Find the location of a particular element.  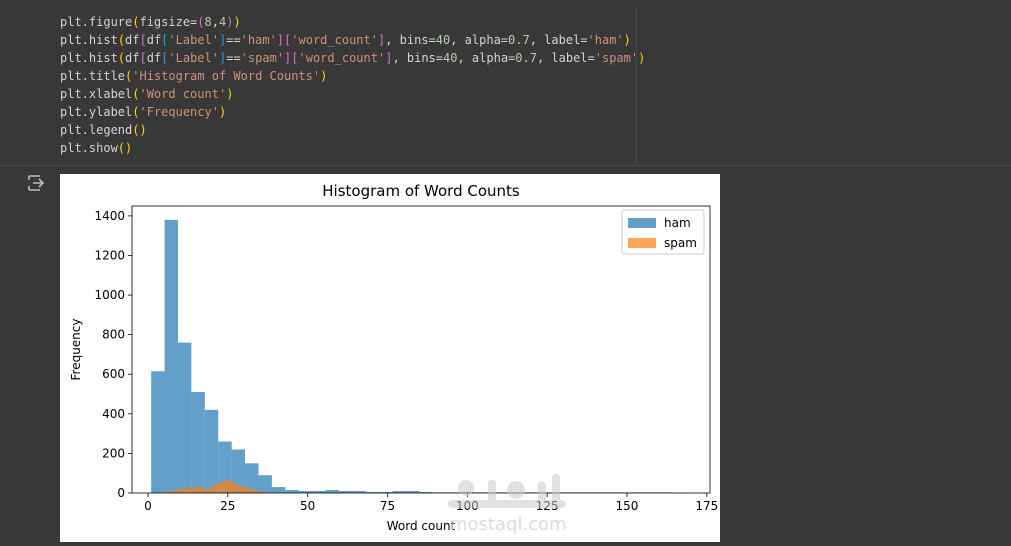

x-tick-label: 0 is located at coordinates (148, 506).